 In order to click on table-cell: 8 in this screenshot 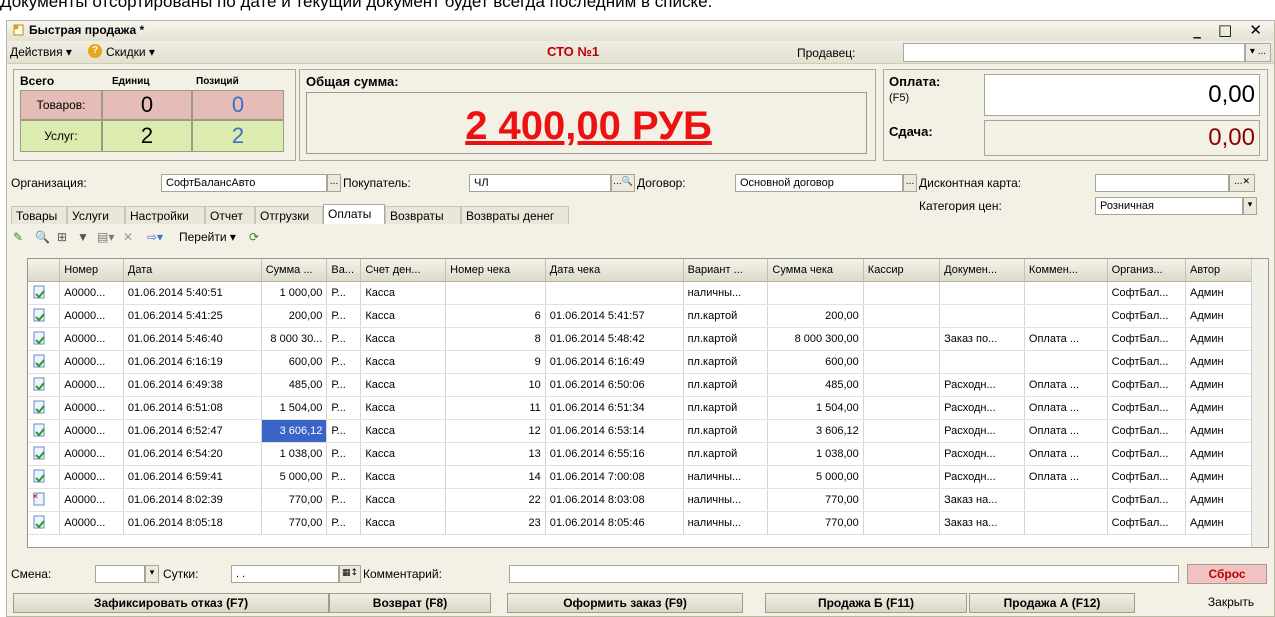, I will do `click(495, 339)`.